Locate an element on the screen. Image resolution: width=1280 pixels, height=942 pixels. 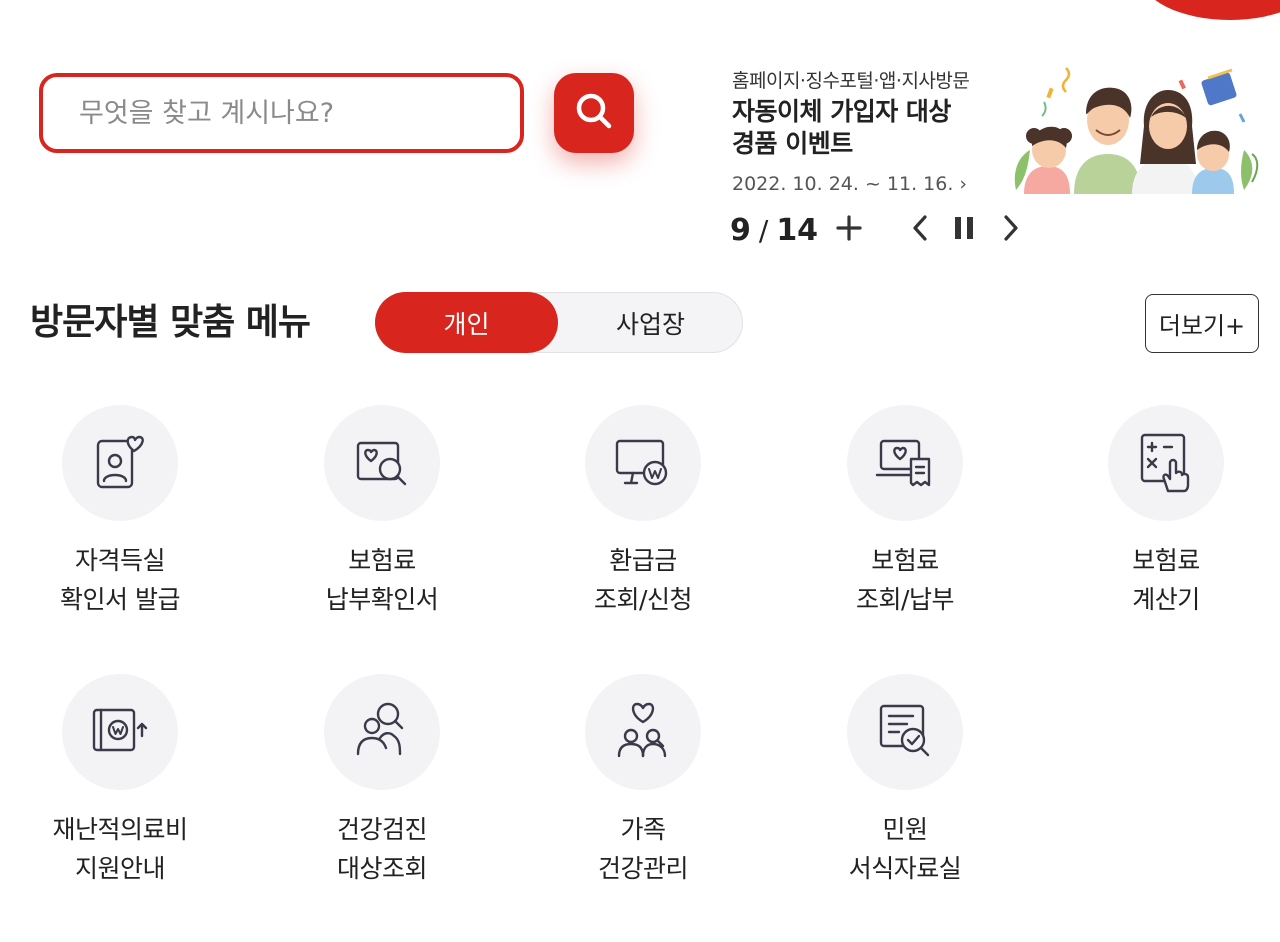
menu-item: 보험료 납부확인서 is located at coordinates (382, 512).